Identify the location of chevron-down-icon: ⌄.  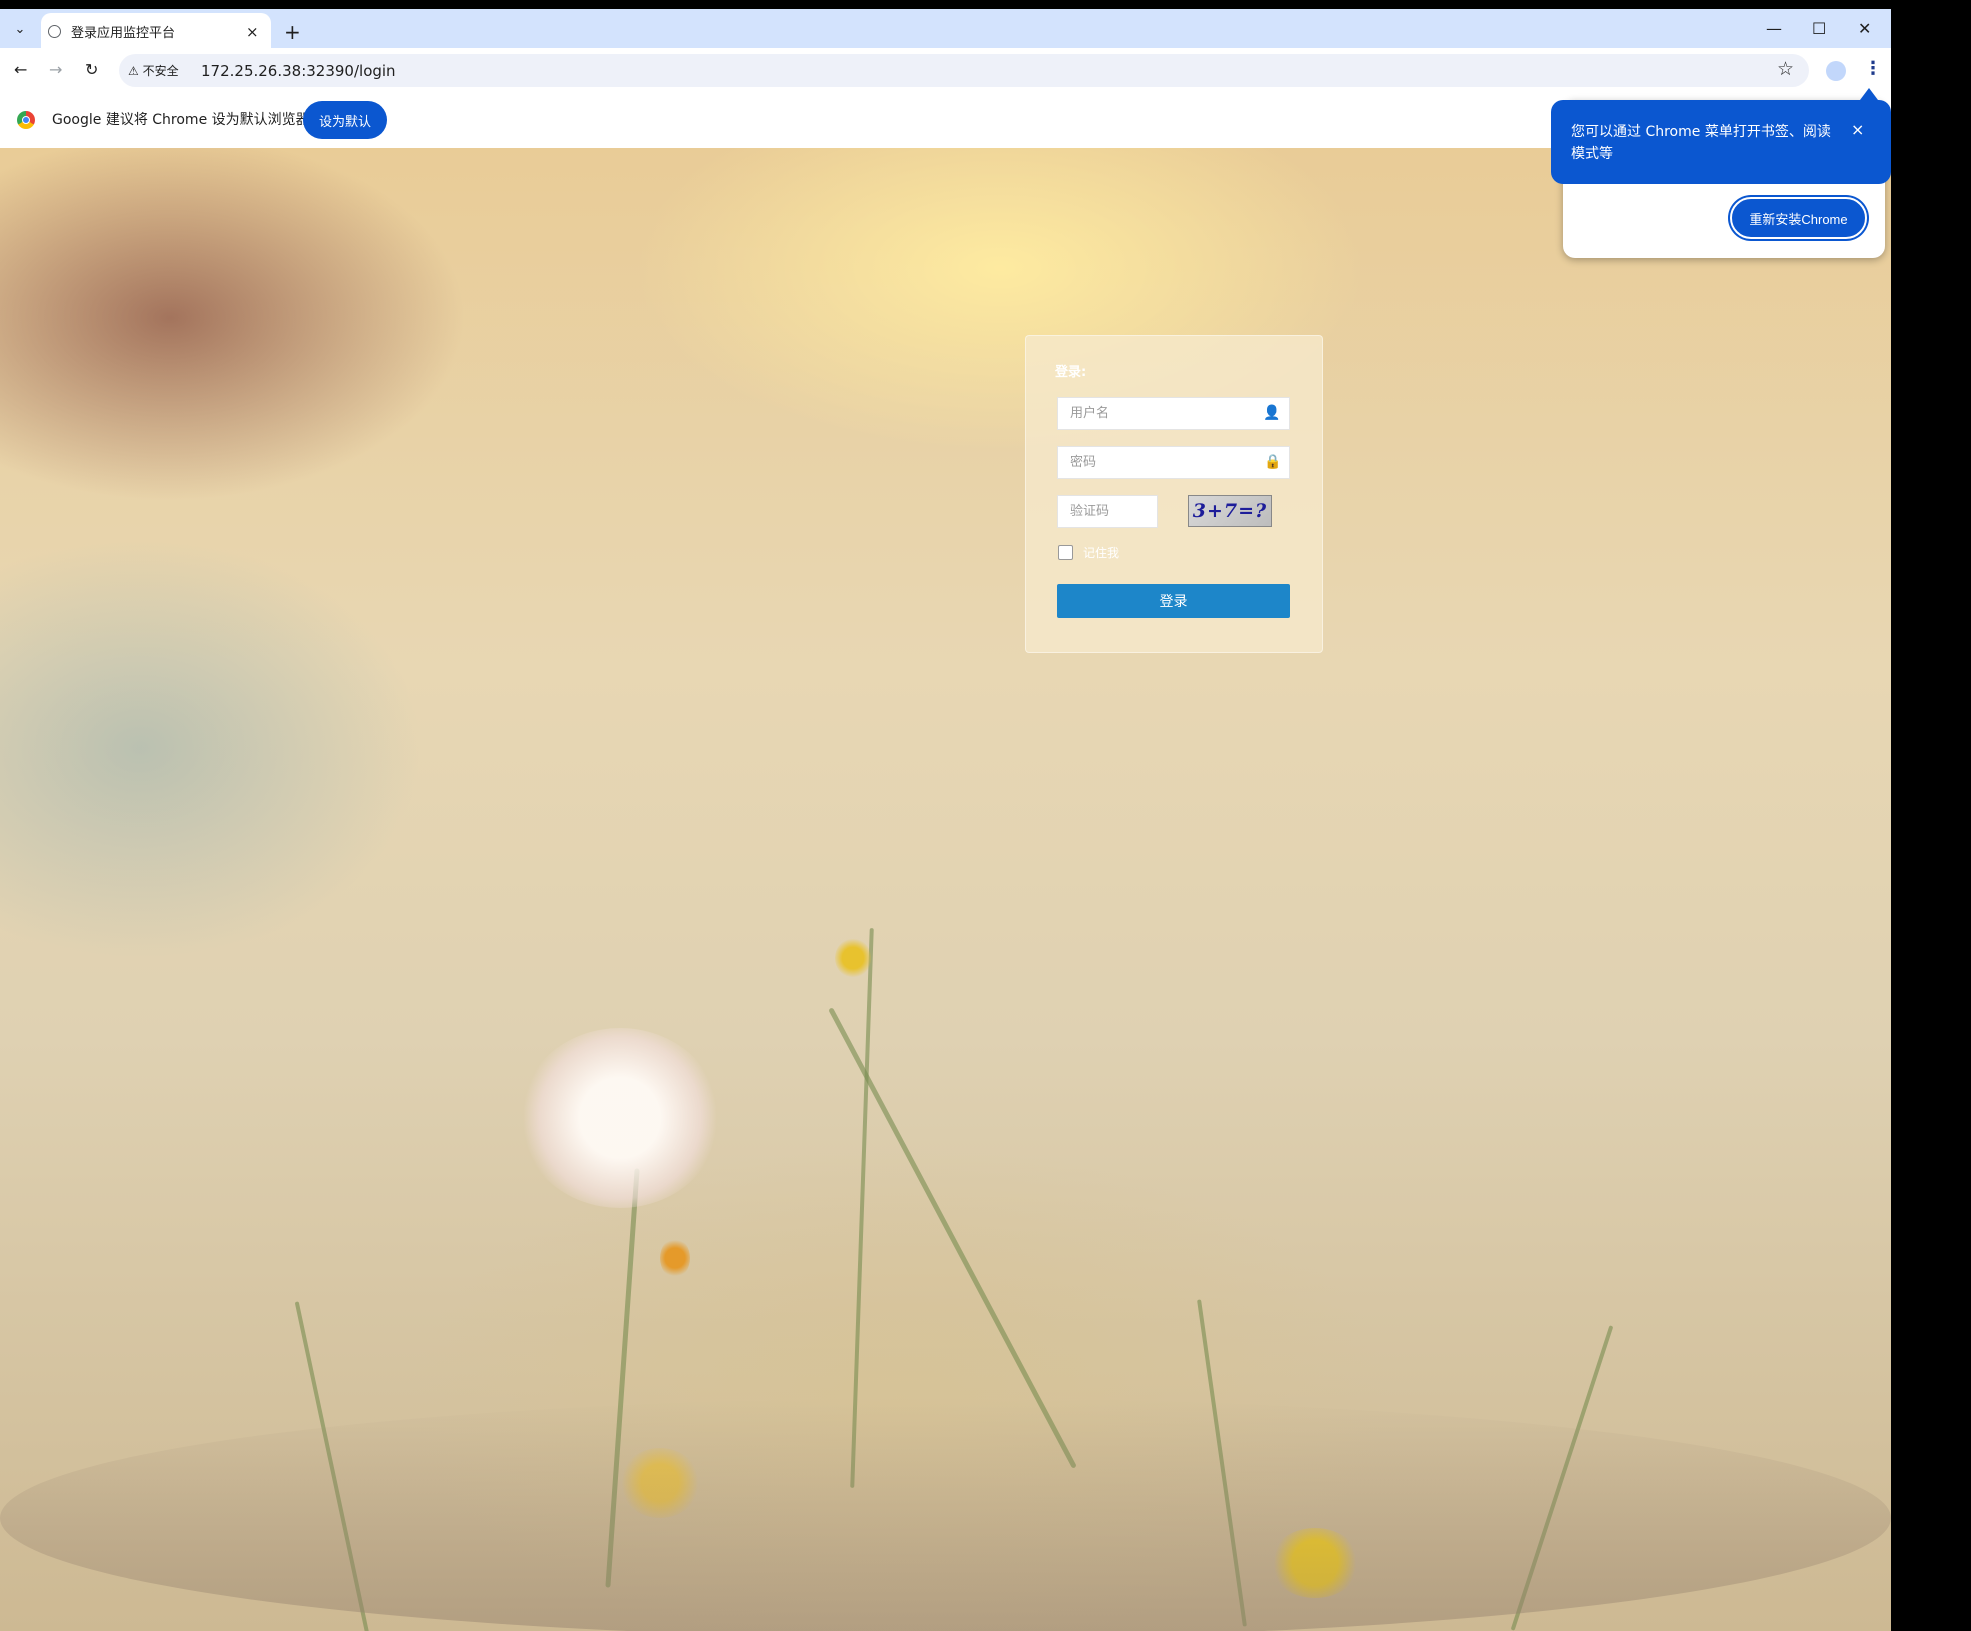
(20, 29).